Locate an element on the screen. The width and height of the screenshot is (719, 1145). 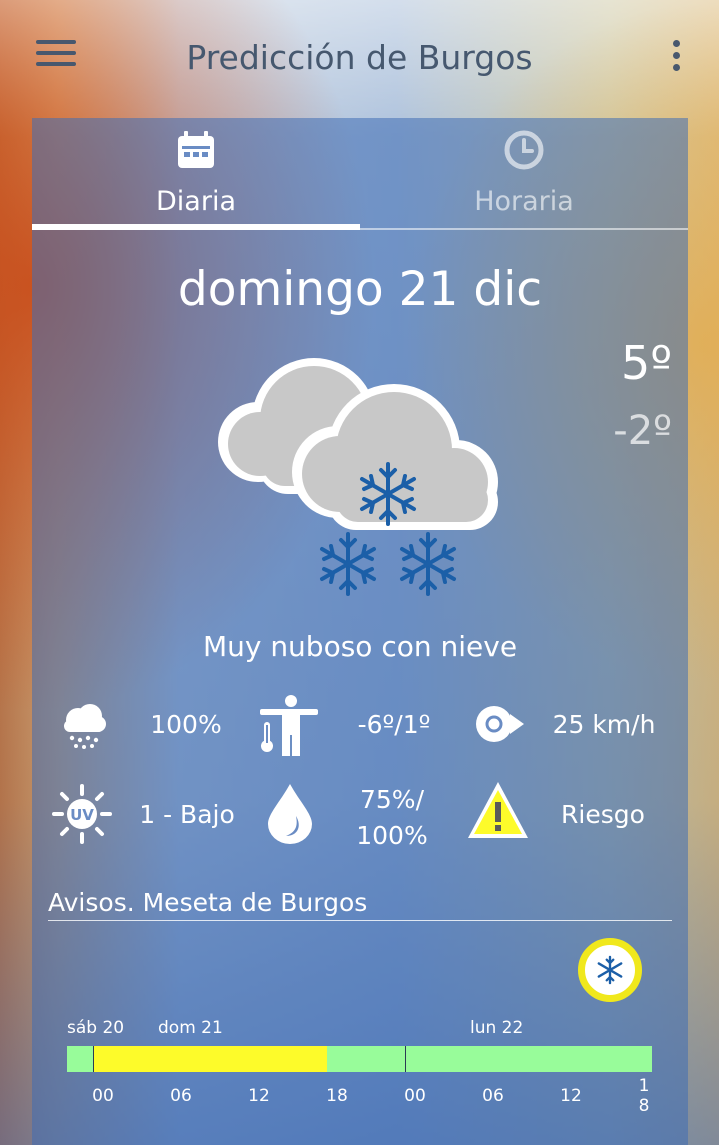
wind-value: 25 km/h is located at coordinates (604, 724).